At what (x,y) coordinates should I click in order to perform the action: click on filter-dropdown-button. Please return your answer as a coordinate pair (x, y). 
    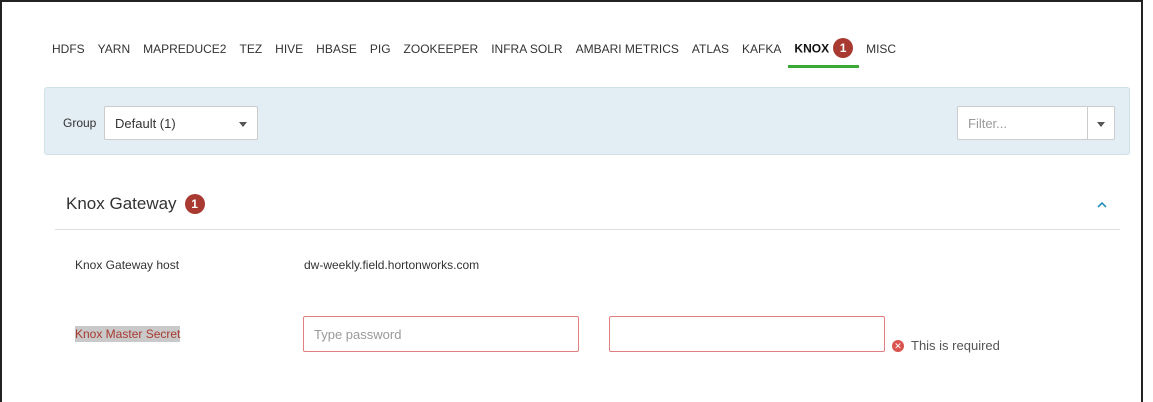
    Looking at the image, I should click on (1101, 123).